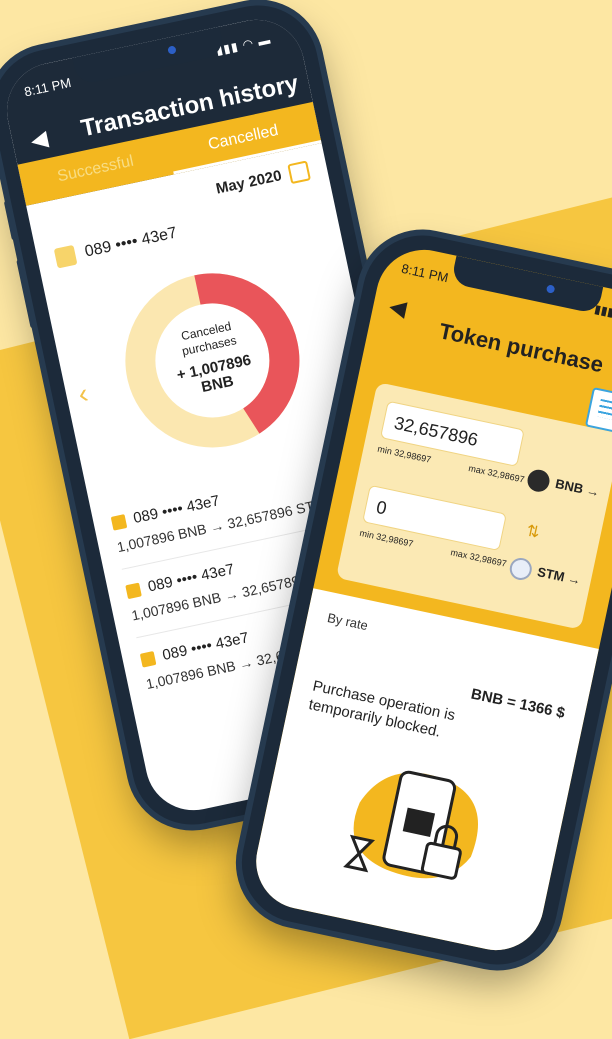 This screenshot has height=1039, width=612. Describe the element at coordinates (212, 360) in the screenshot. I see `donut-chart: Canceled purchases + 1,007896 BNB` at that location.